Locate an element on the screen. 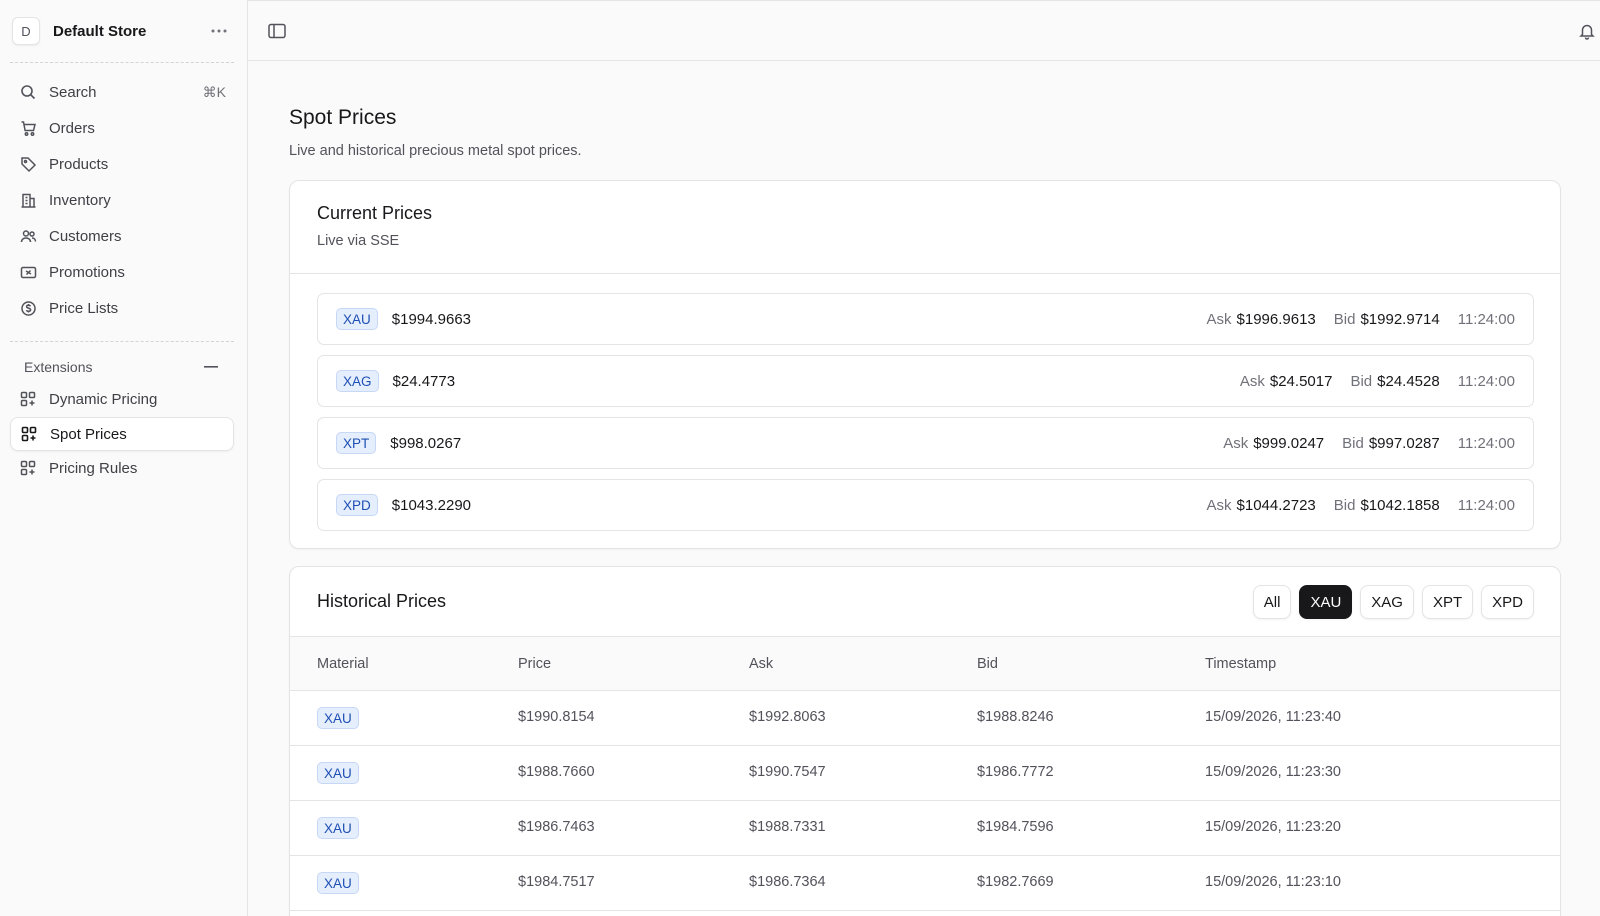 The width and height of the screenshot is (1600, 916). current-price: $1043.2290 is located at coordinates (431, 505).